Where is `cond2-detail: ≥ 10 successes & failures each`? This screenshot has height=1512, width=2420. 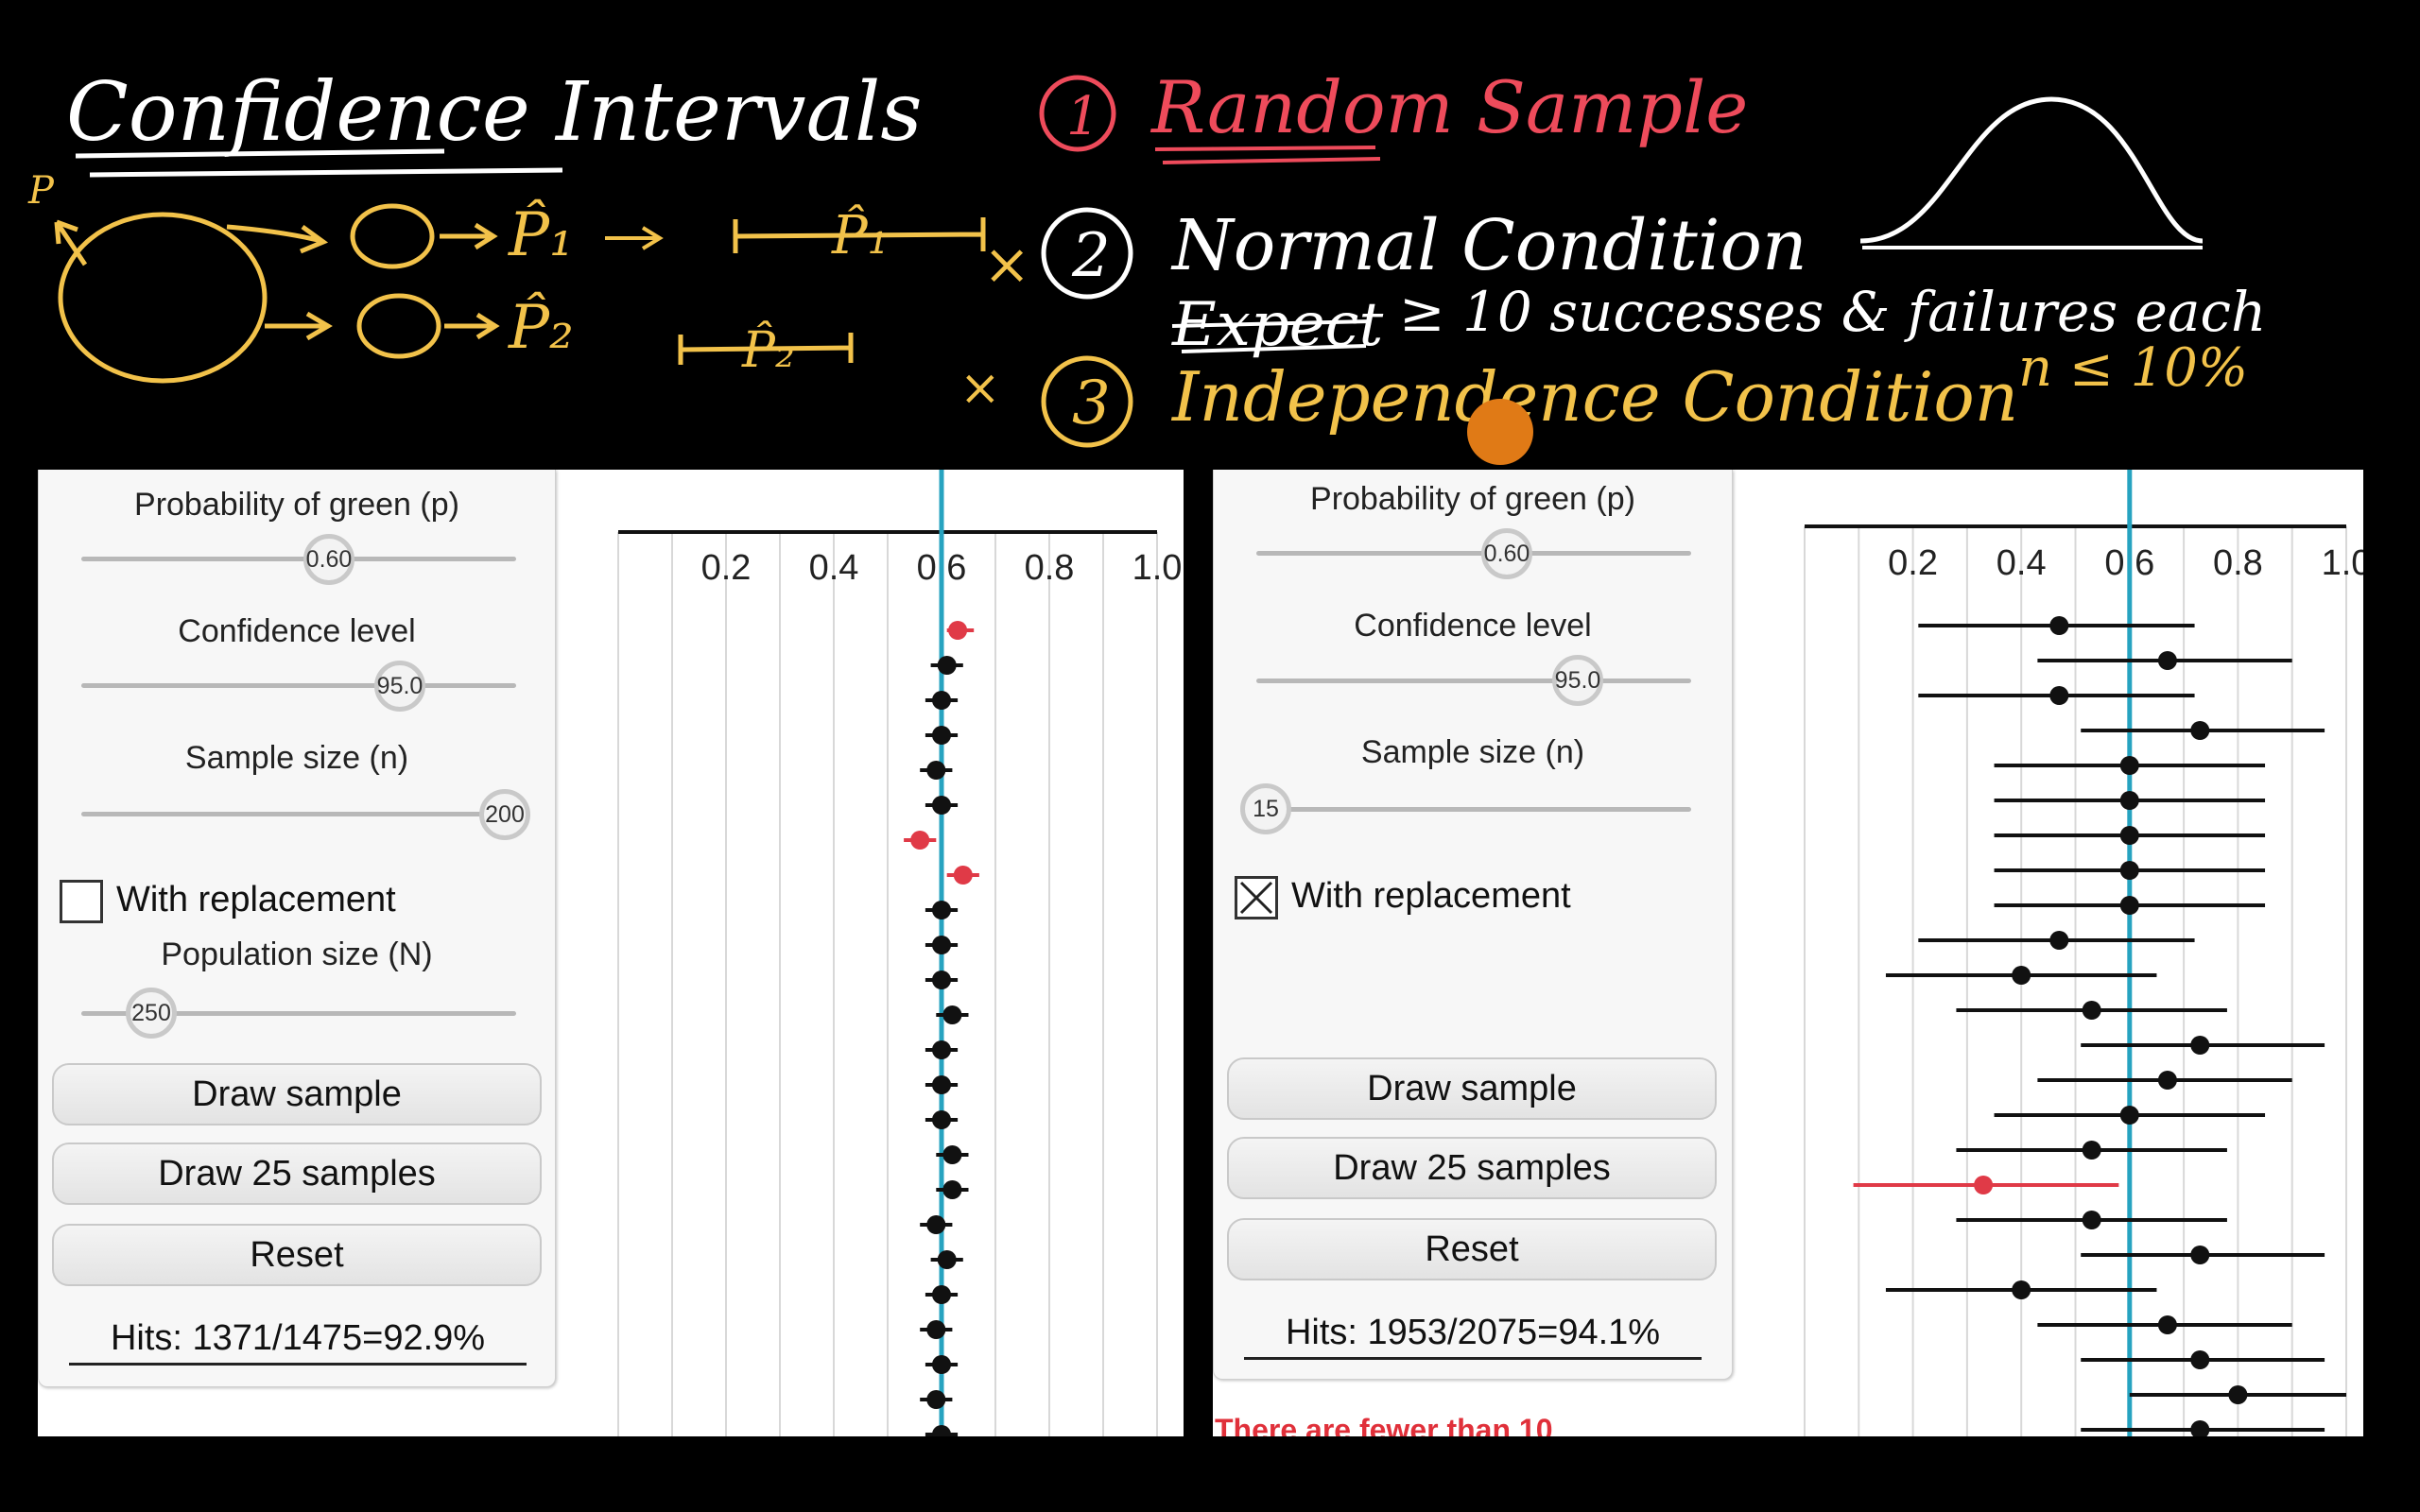
cond2-detail: ≥ 10 successes & failures each is located at coordinates (1832, 312).